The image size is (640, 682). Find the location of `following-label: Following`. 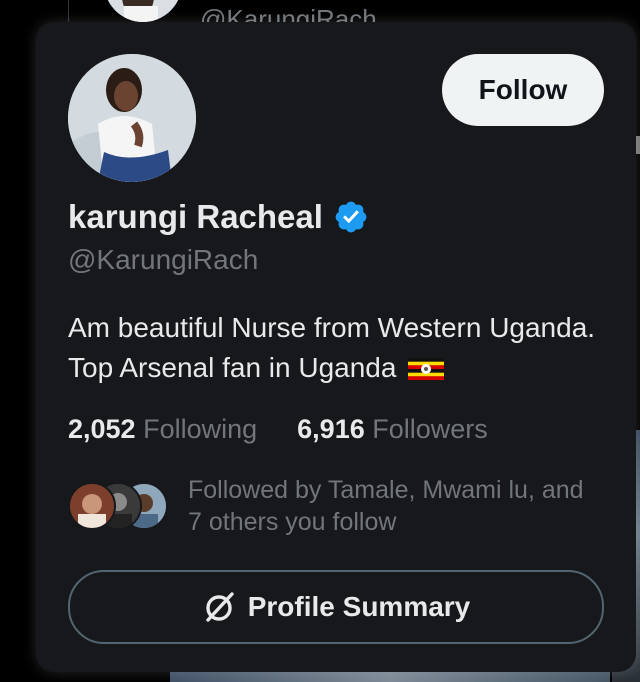

following-label: Following is located at coordinates (200, 429).